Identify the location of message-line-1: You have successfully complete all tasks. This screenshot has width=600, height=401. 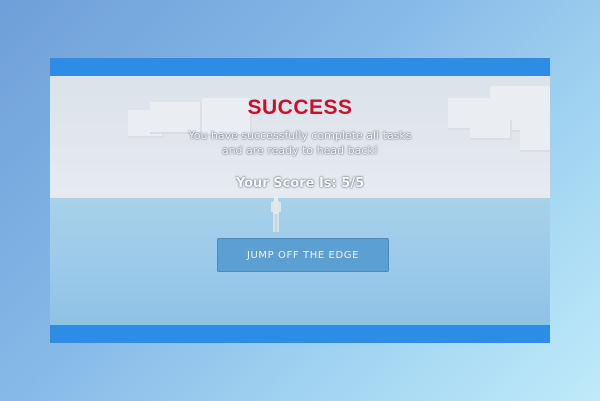
(300, 135).